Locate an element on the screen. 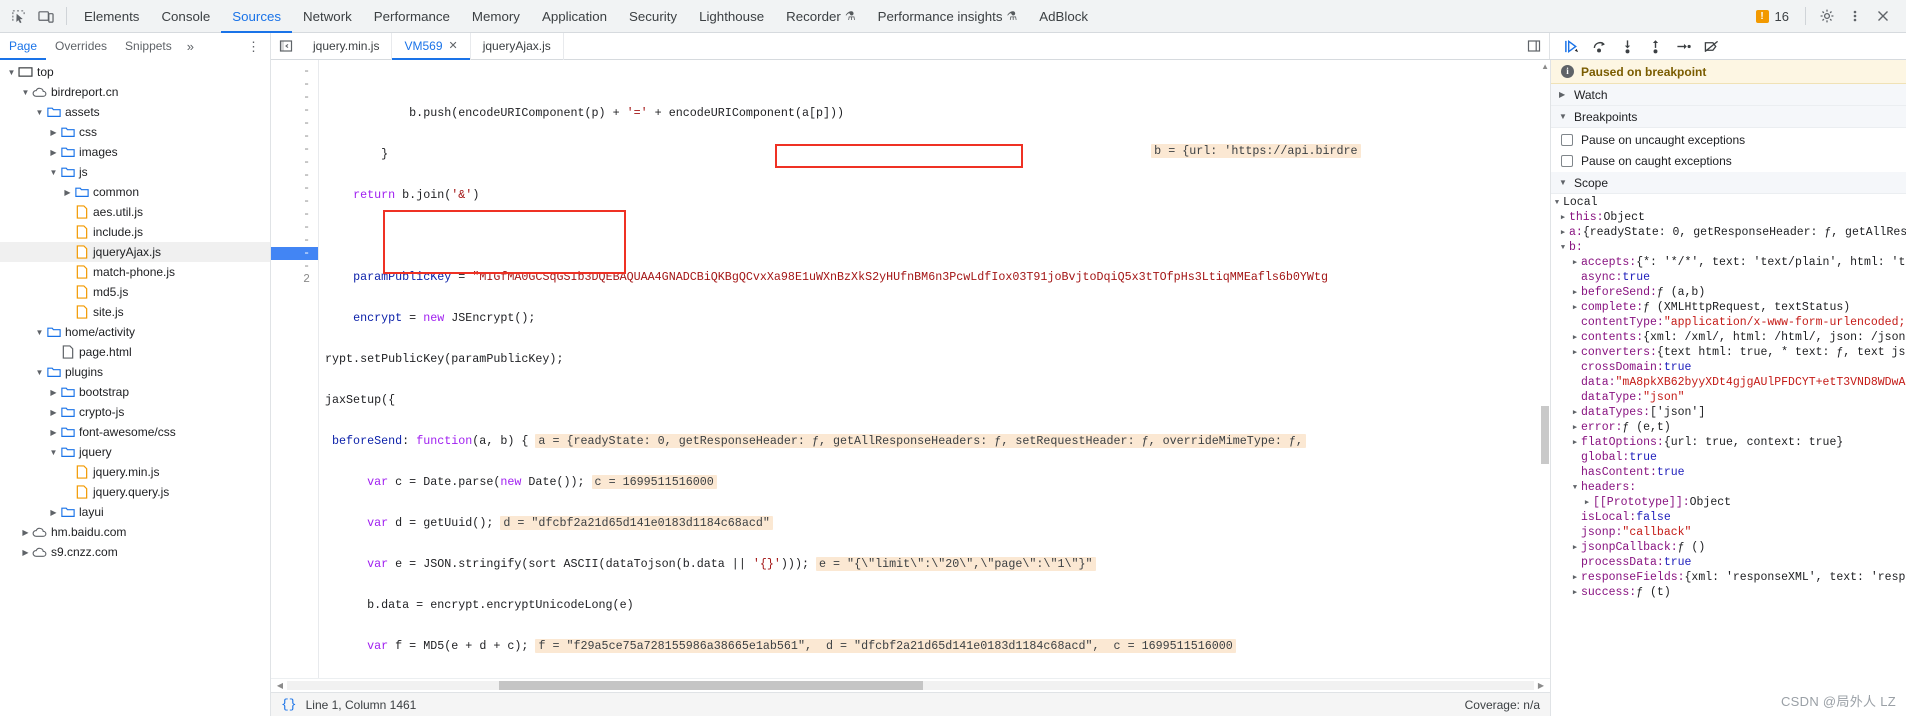 Image resolution: width=1906 pixels, height=716 pixels. editor-panel-icon is located at coordinates (1538, 46).